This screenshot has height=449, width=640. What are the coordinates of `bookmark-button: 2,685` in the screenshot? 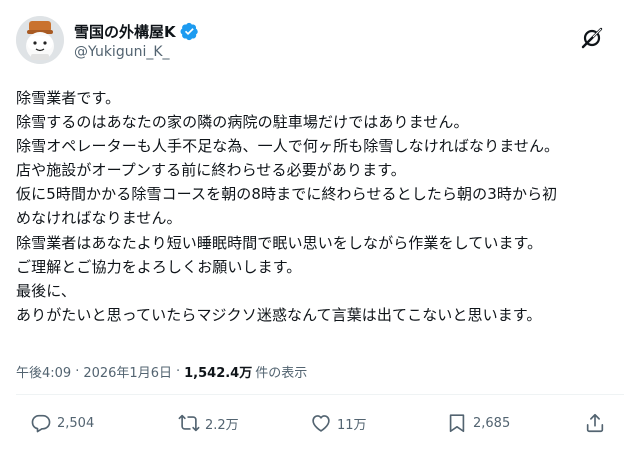 It's located at (478, 423).